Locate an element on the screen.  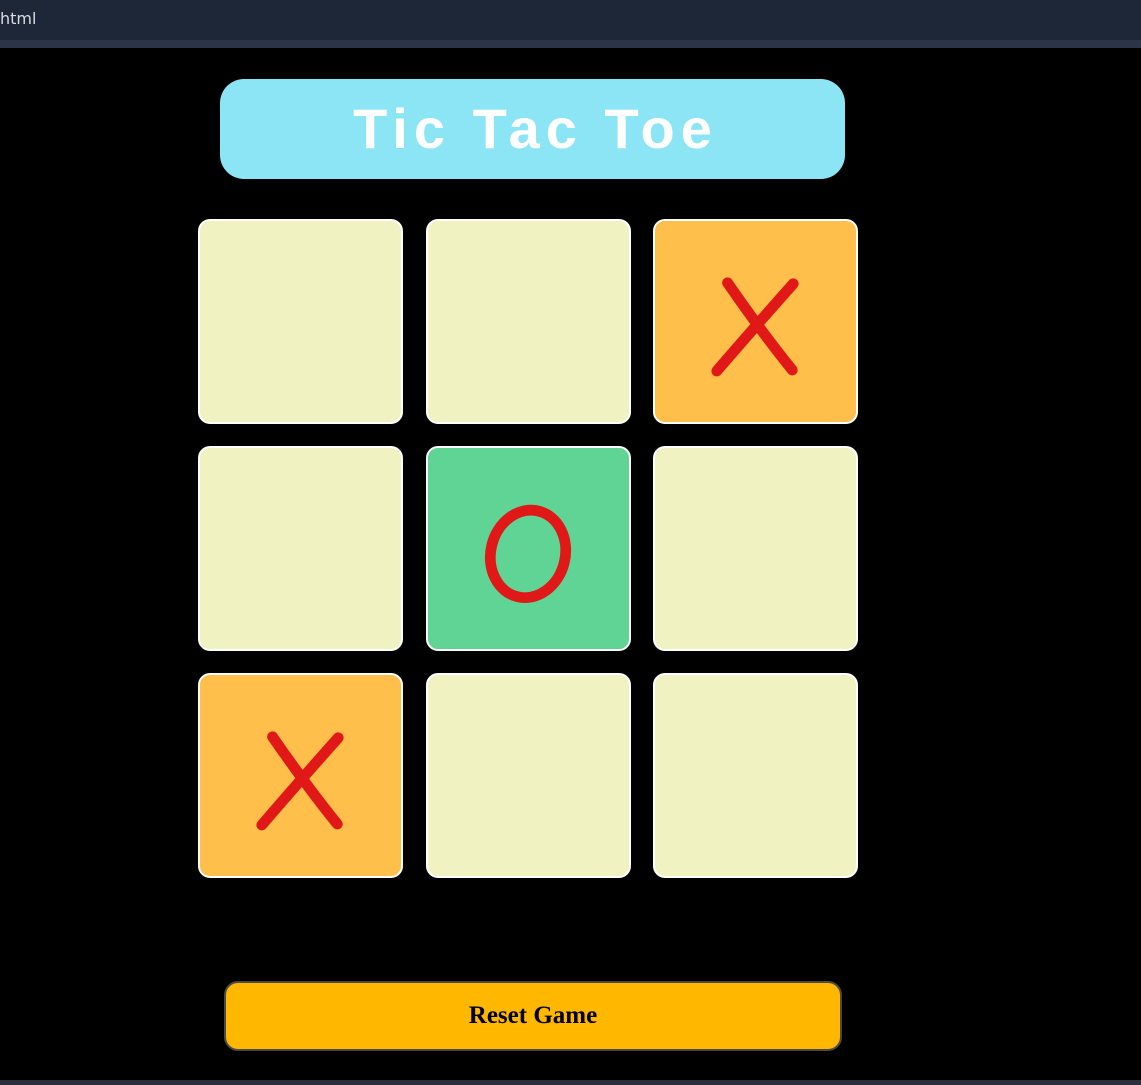
reset-game-label: Reset Game is located at coordinates (533, 1015).